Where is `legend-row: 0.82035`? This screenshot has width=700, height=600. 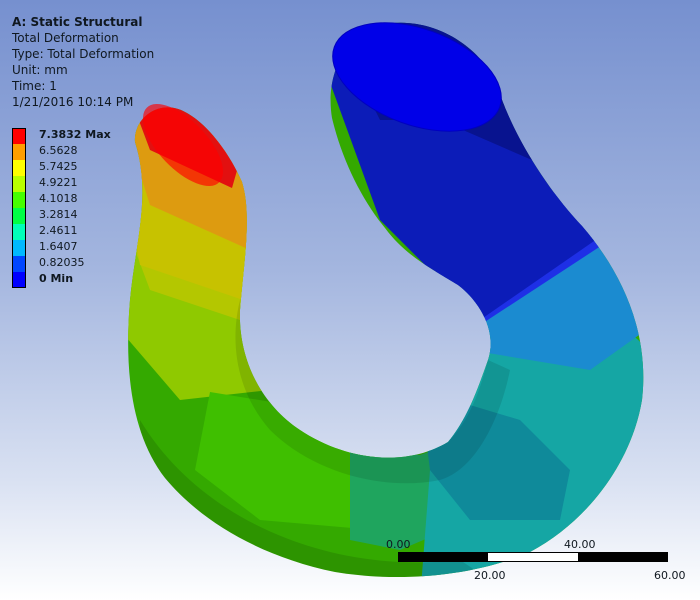 legend-row: 0.82035 is located at coordinates (72, 264).